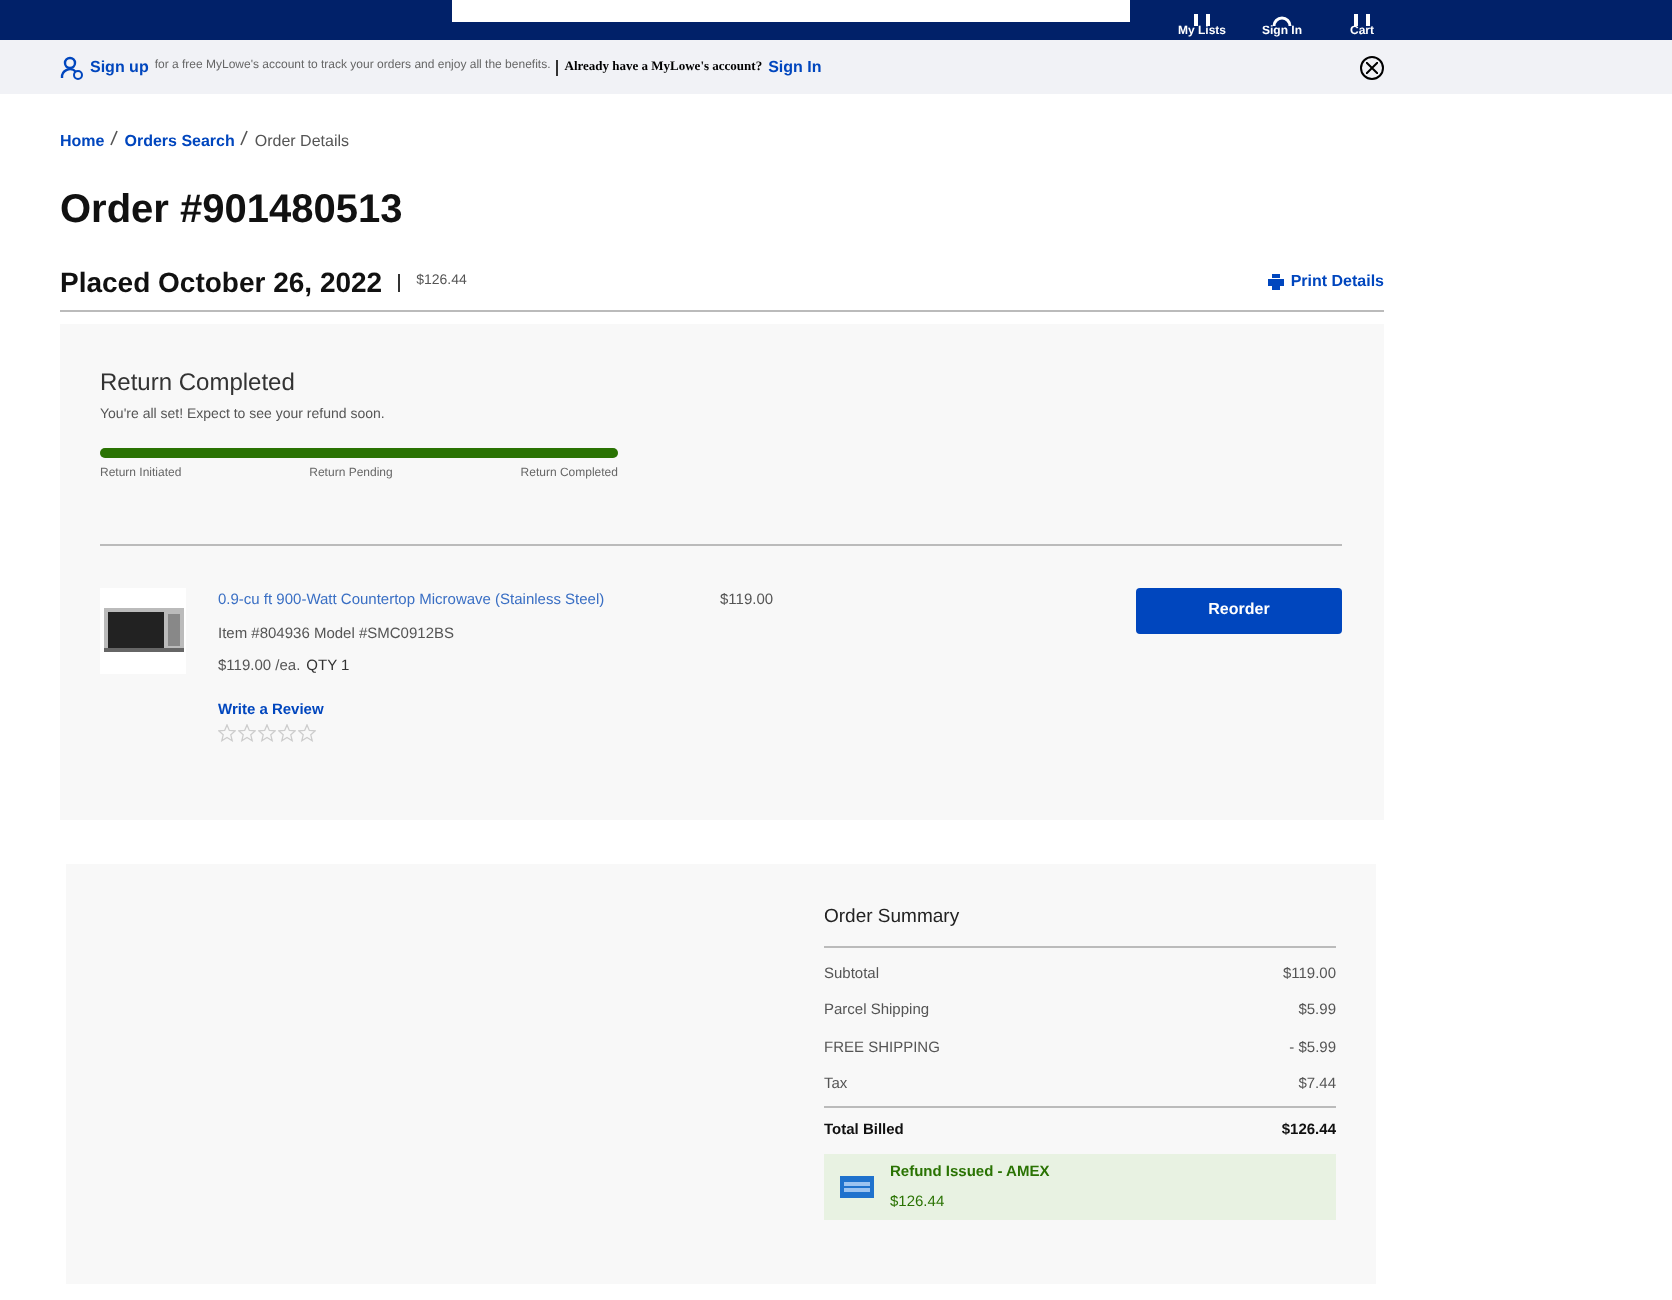 Image resolution: width=1672 pixels, height=1300 pixels. Describe the element at coordinates (1326, 282) in the screenshot. I see `print-link: Print Details` at that location.